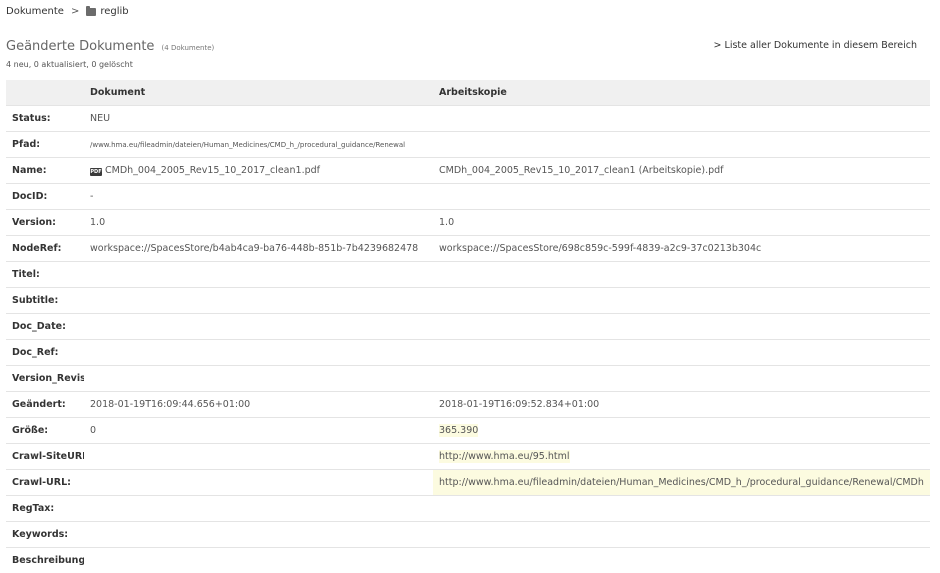 Image resolution: width=940 pixels, height=573 pixels. I want to click on table-row-groesse: Größe: 0 365.390, so click(468, 430).